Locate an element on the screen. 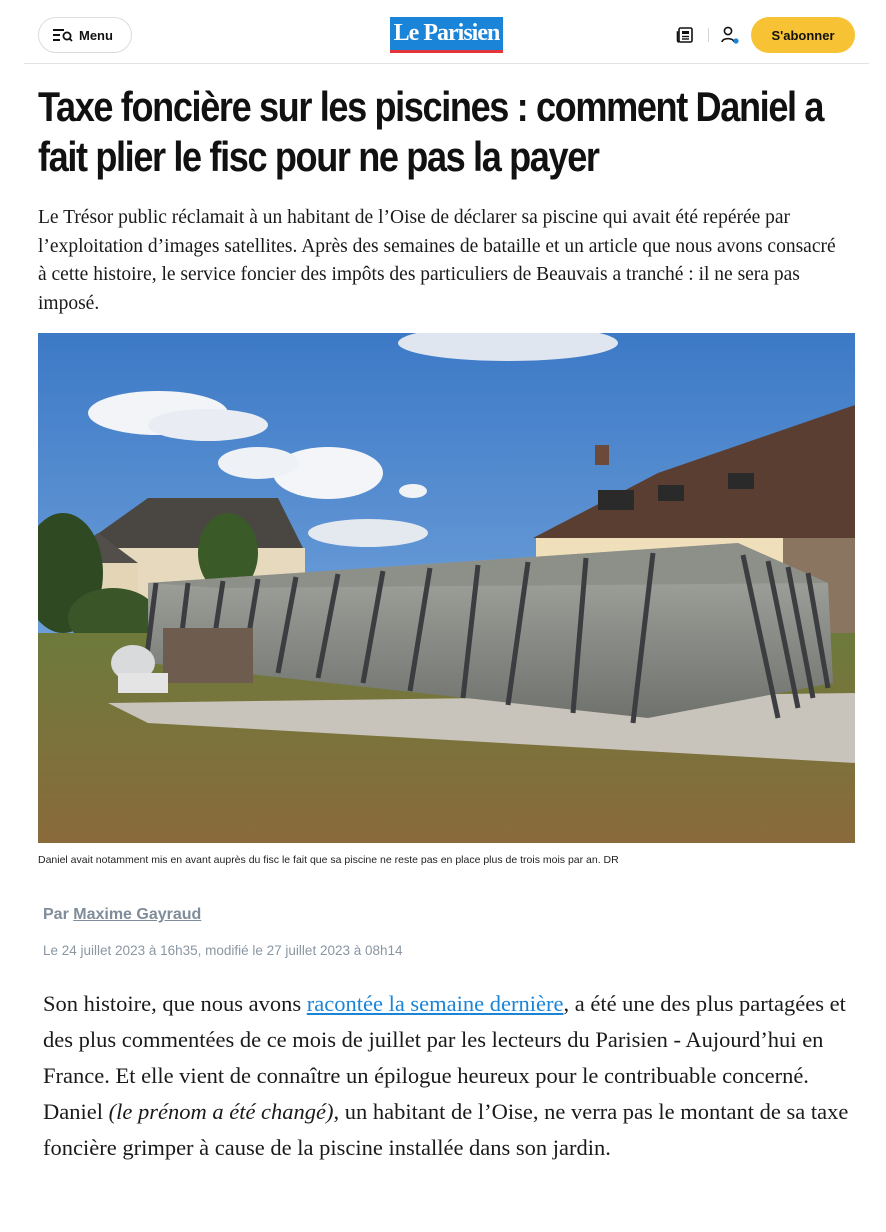  menu-button: Menu is located at coordinates (85, 35).